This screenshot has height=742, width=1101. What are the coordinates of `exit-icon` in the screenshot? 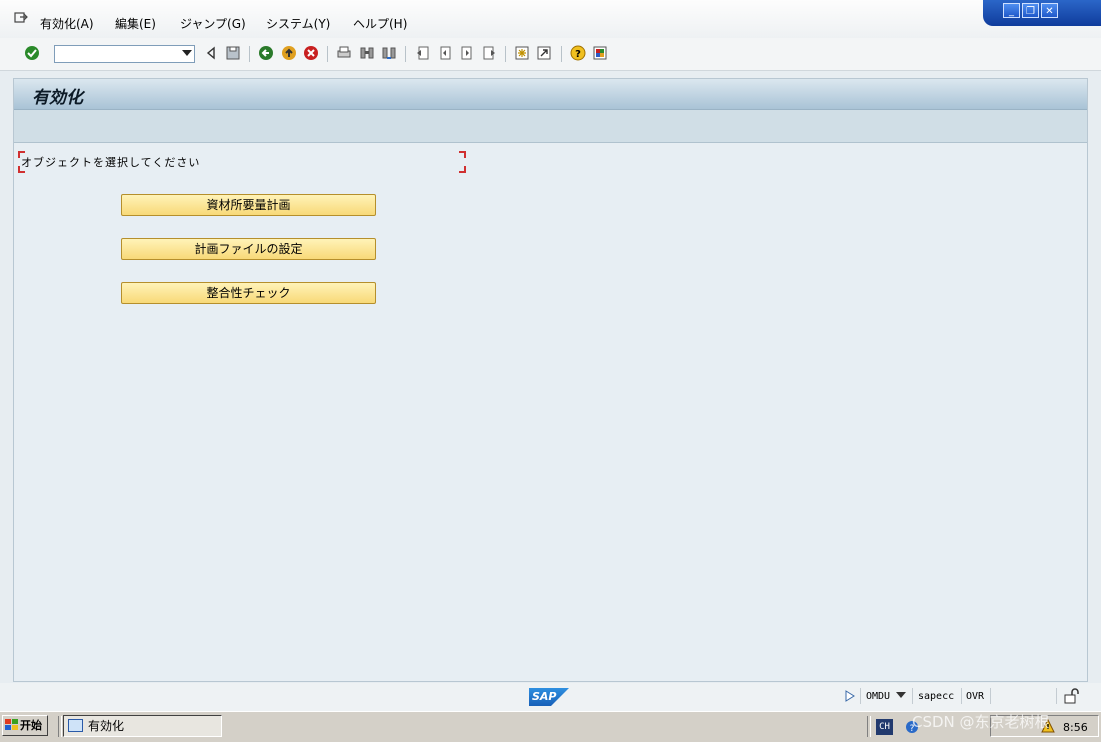 It's located at (289, 53).